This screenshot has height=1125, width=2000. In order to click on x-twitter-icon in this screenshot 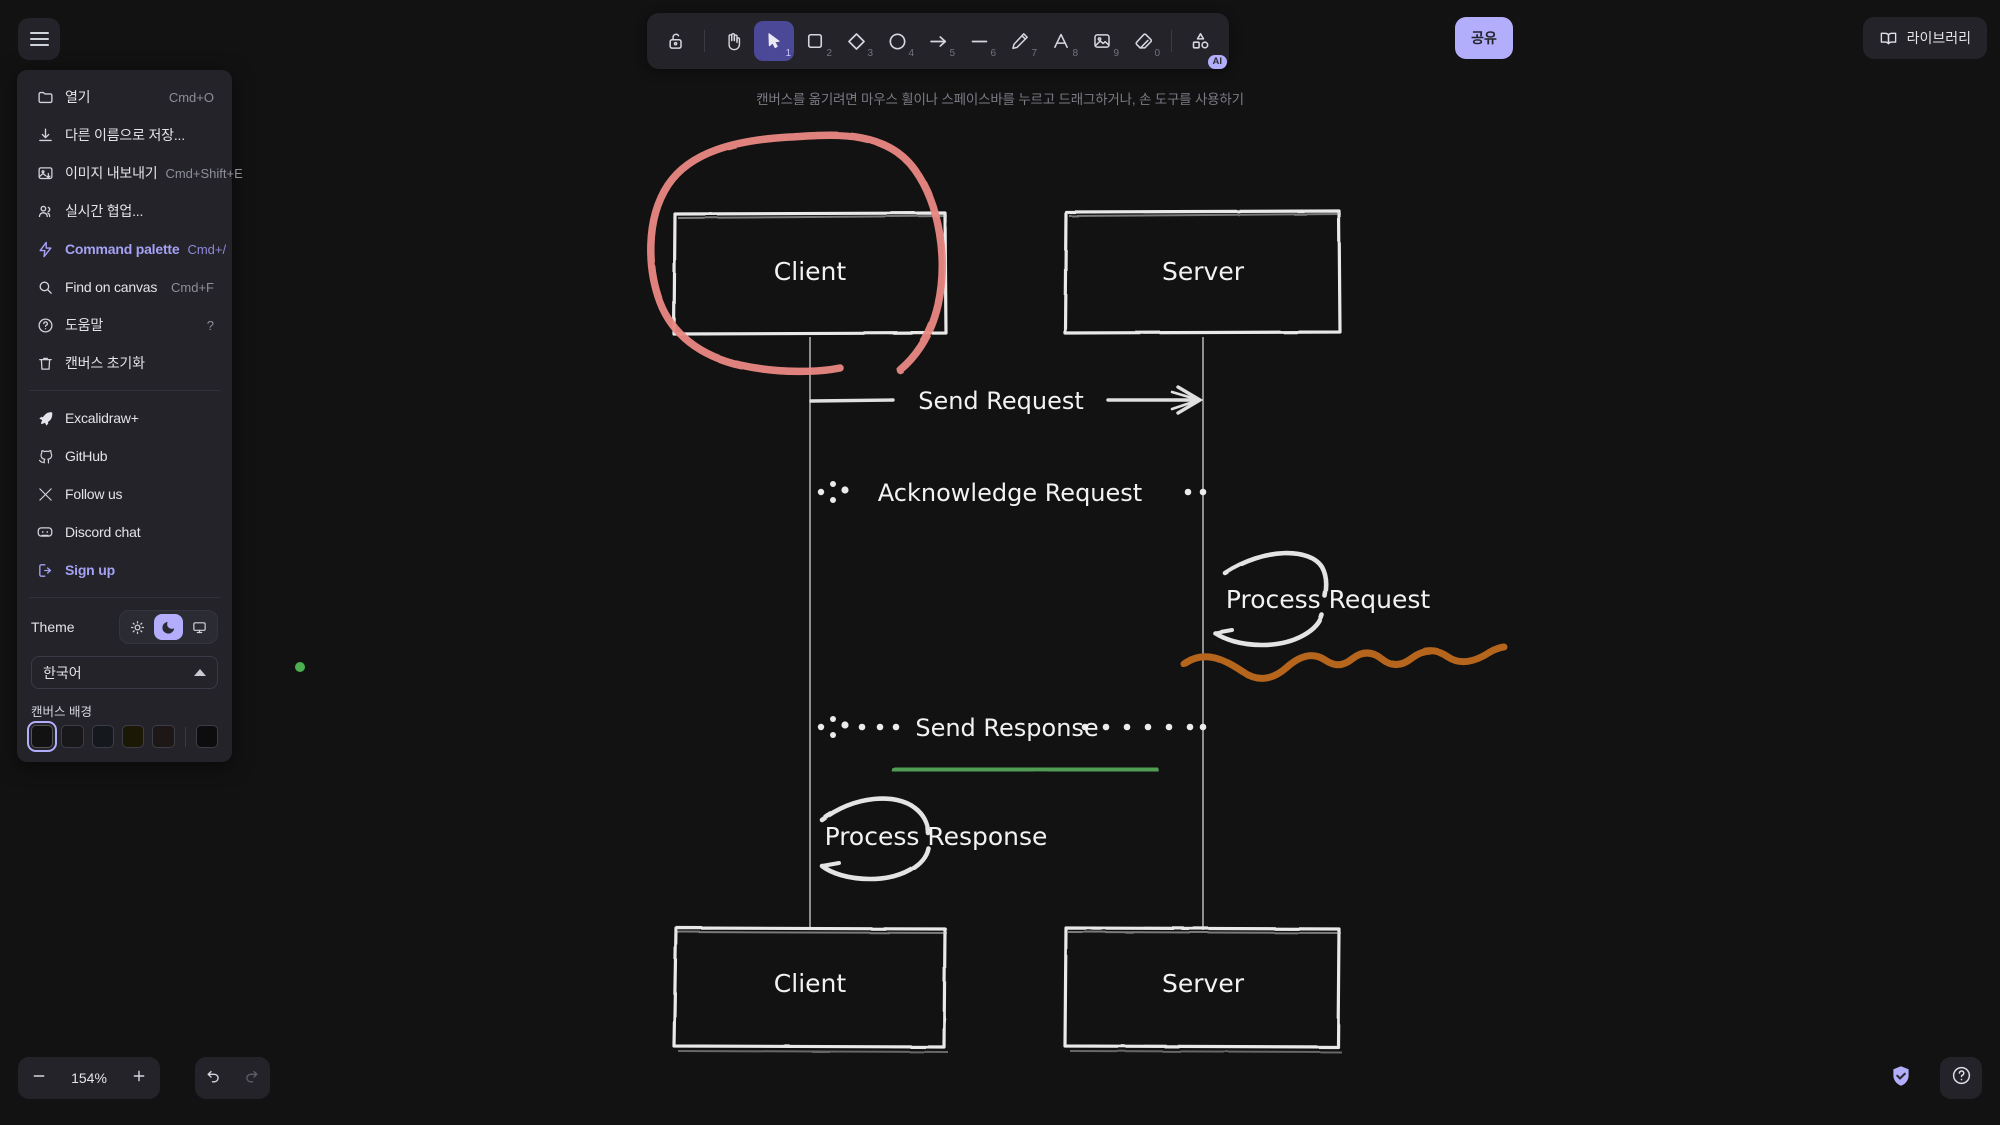, I will do `click(45, 494)`.